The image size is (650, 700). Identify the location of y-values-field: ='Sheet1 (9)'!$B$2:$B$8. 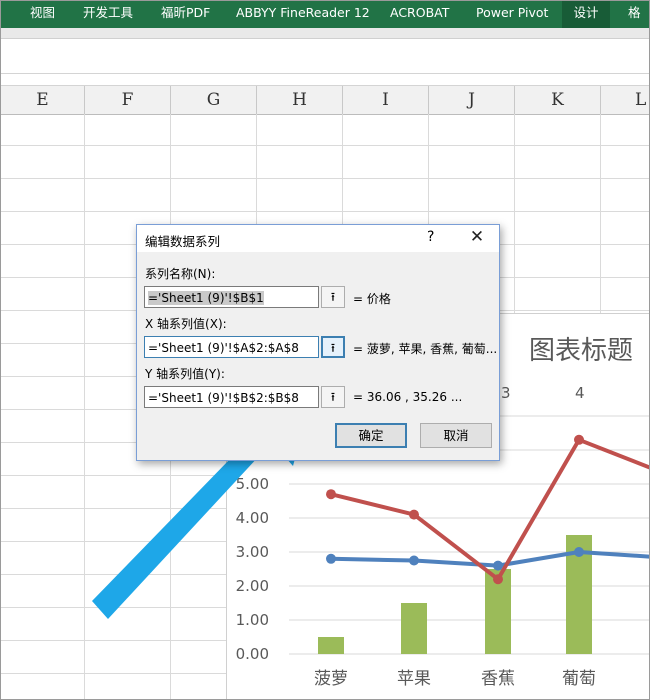
(231, 397).